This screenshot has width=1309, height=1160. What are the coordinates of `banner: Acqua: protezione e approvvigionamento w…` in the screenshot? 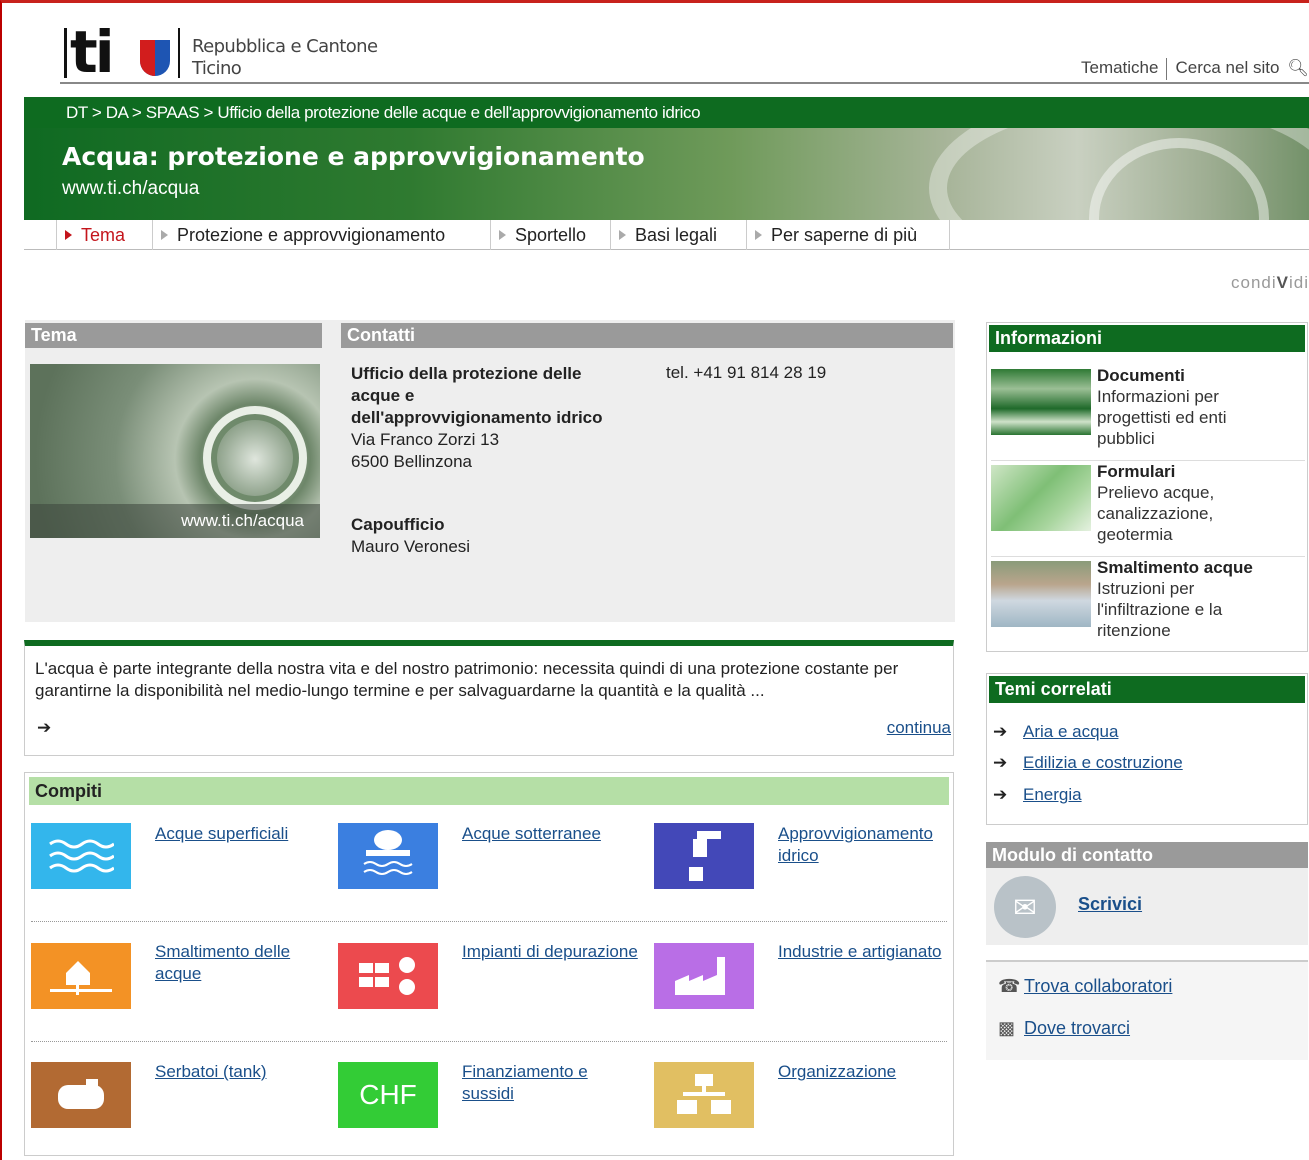 It's located at (666, 174).